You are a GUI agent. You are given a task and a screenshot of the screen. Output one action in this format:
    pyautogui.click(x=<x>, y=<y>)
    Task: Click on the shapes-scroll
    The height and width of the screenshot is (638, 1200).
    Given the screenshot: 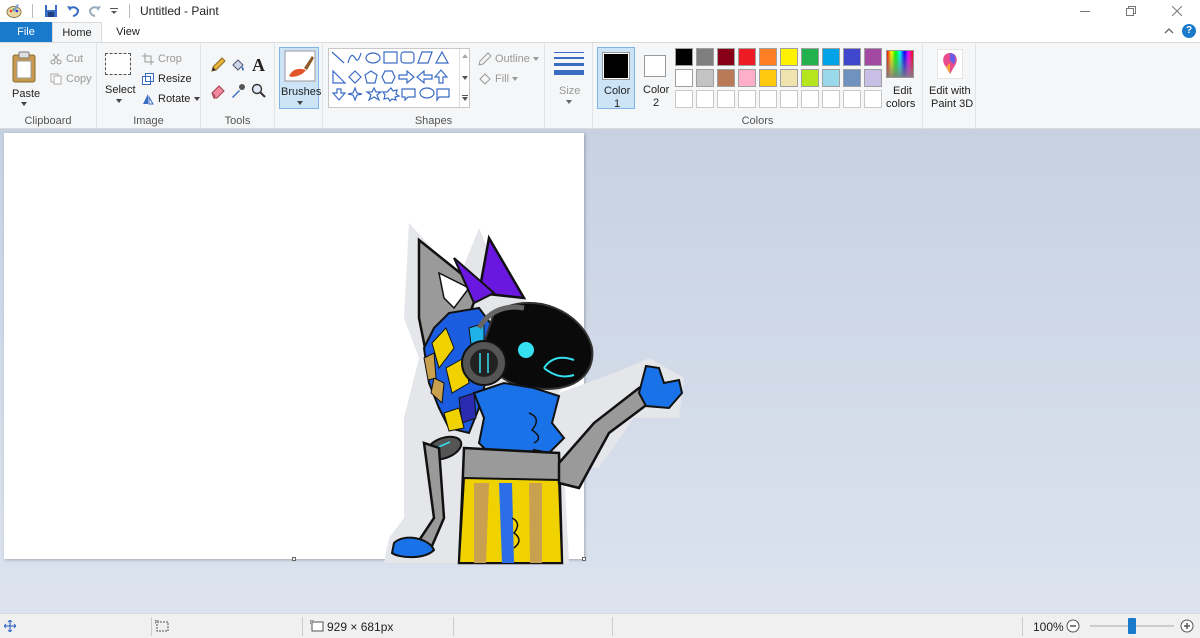 What is the action you would take?
    pyautogui.click(x=464, y=78)
    